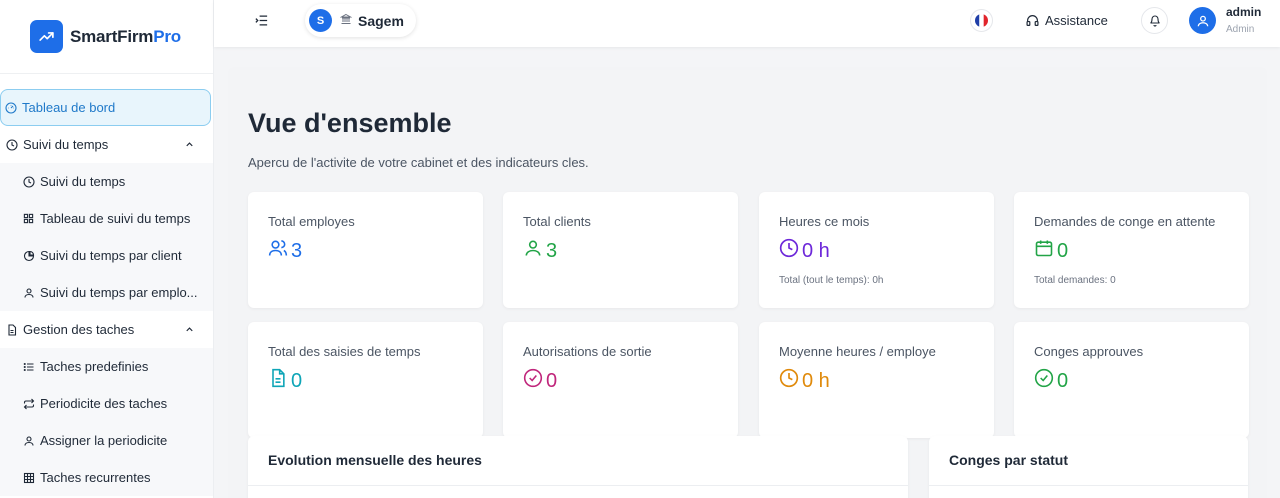 This screenshot has width=1280, height=498. I want to click on sidebar-item-label: Periodicite des taches, so click(104, 403).